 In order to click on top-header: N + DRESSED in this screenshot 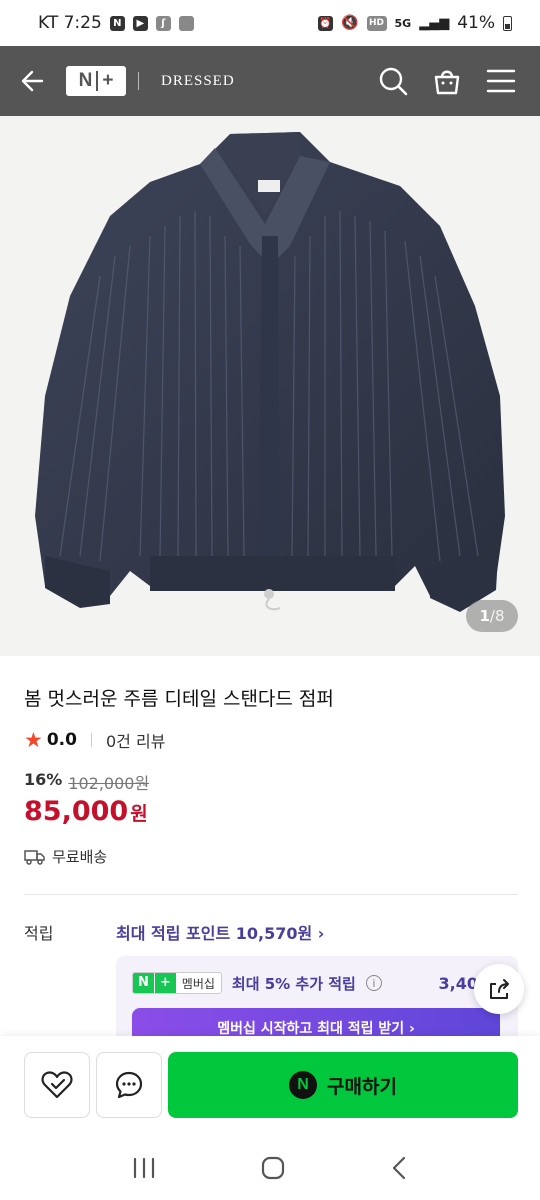, I will do `click(270, 81)`.